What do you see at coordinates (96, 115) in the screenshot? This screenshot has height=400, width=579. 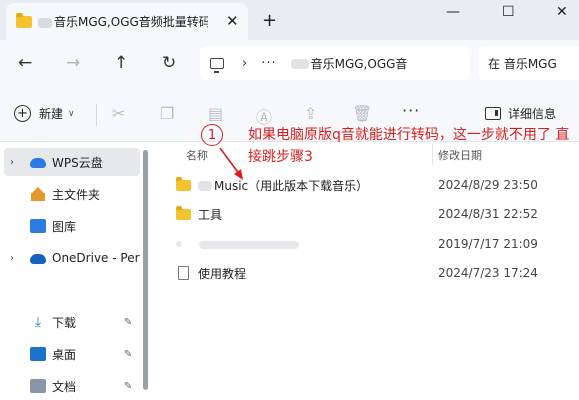 I see `toolbar-divider` at bounding box center [96, 115].